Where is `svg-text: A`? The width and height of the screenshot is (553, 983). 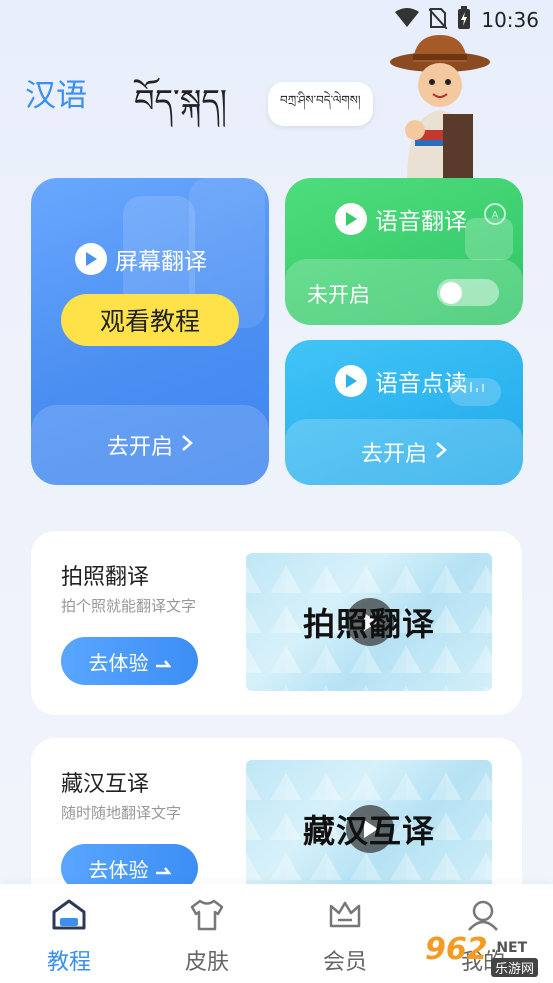
svg-text: A is located at coordinates (495, 215).